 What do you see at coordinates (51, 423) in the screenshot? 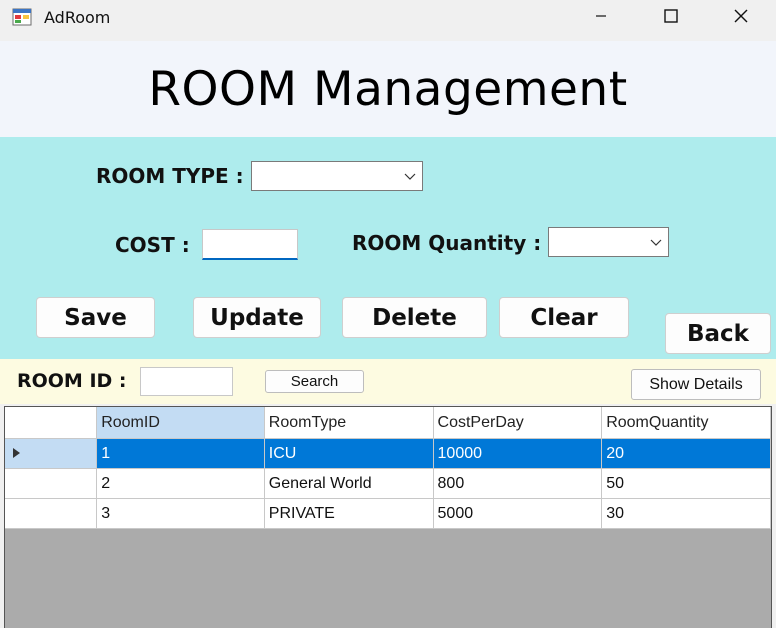
I see `grid-corner-cell` at bounding box center [51, 423].